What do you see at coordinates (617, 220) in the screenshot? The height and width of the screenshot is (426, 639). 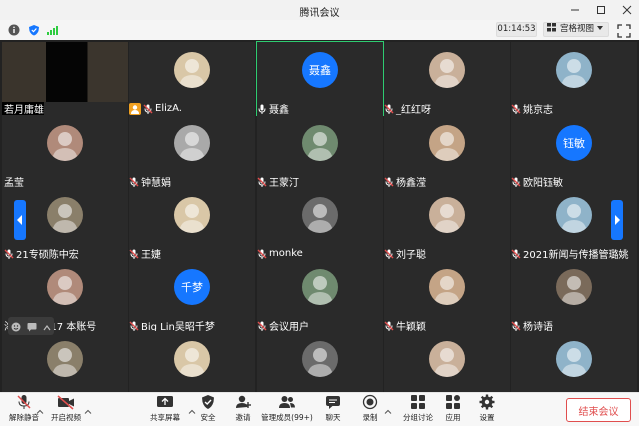 I see `next-page-arrow` at bounding box center [617, 220].